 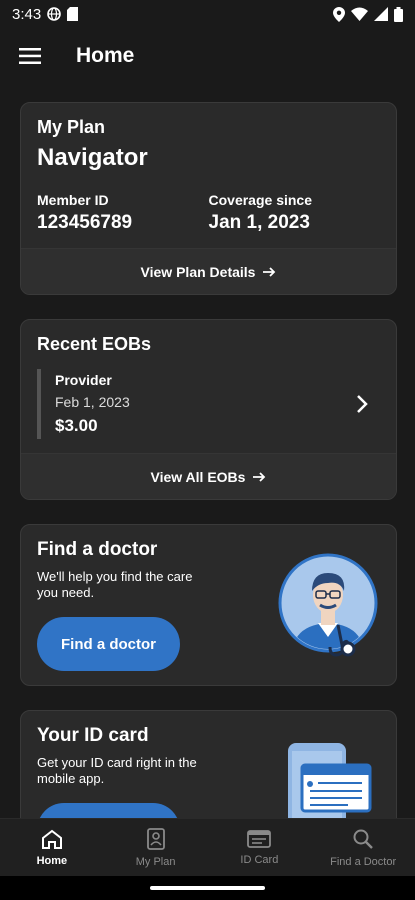 I want to click on eobs-title: Recent EOBs, so click(x=94, y=344).